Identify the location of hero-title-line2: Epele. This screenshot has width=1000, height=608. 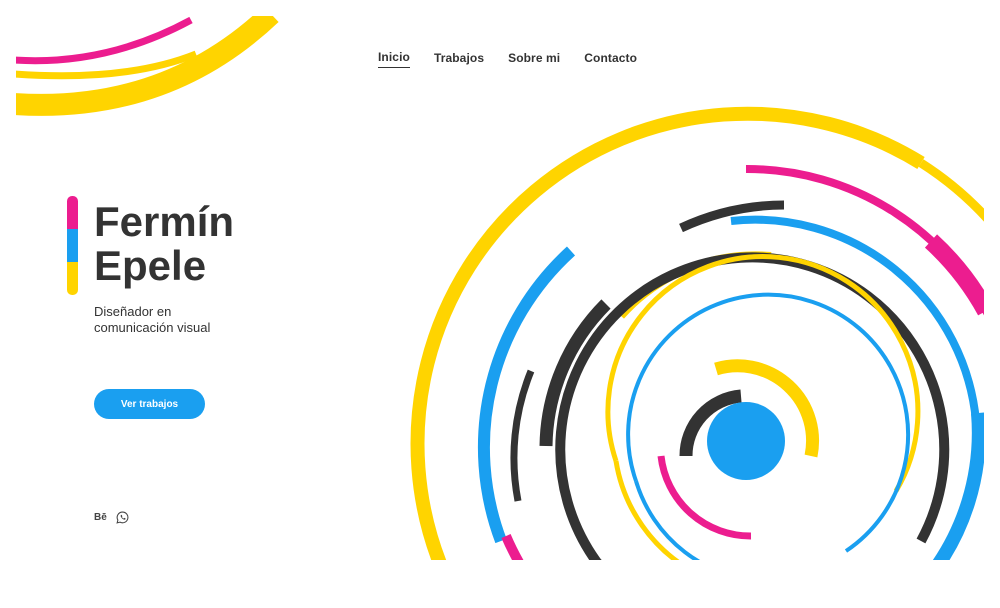
(150, 265).